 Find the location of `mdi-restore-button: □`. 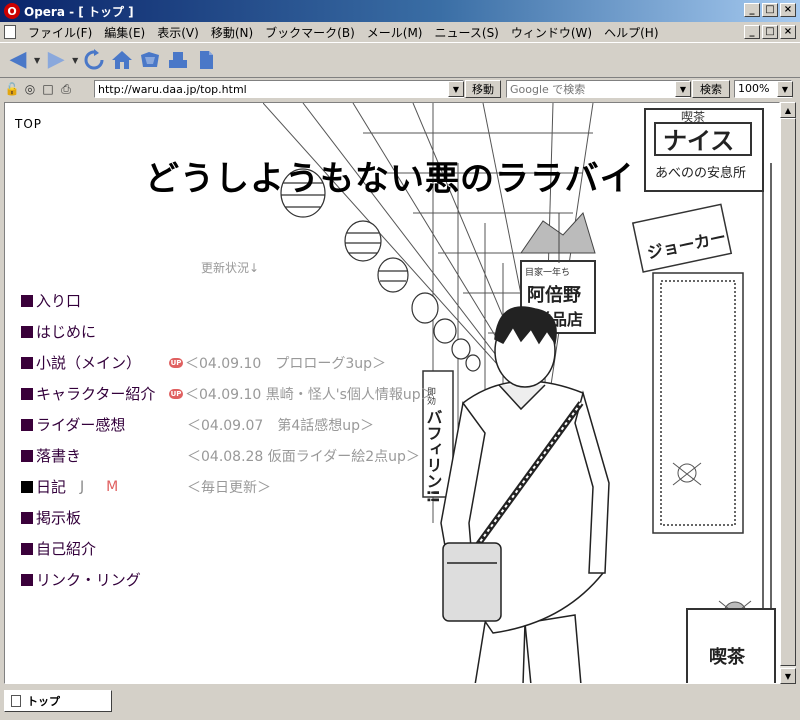

mdi-restore-button: □ is located at coordinates (770, 32).